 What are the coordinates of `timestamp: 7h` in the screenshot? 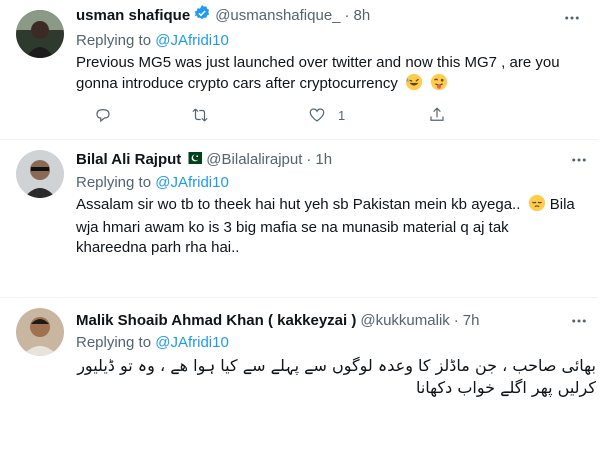 It's located at (471, 321).